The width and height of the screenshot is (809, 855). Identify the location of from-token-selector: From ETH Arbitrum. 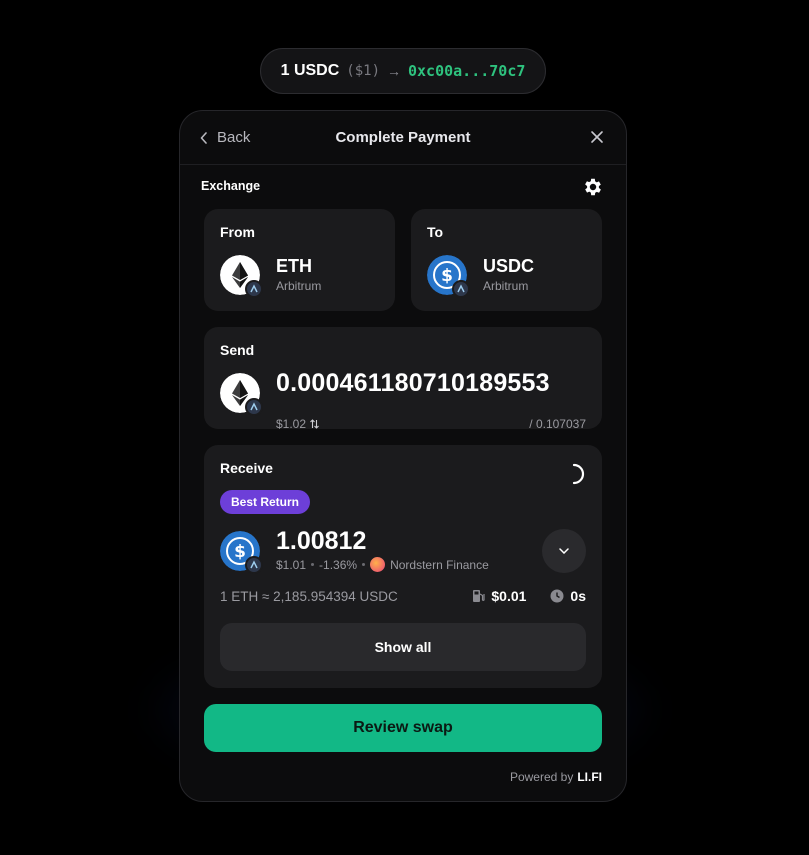
(299, 260).